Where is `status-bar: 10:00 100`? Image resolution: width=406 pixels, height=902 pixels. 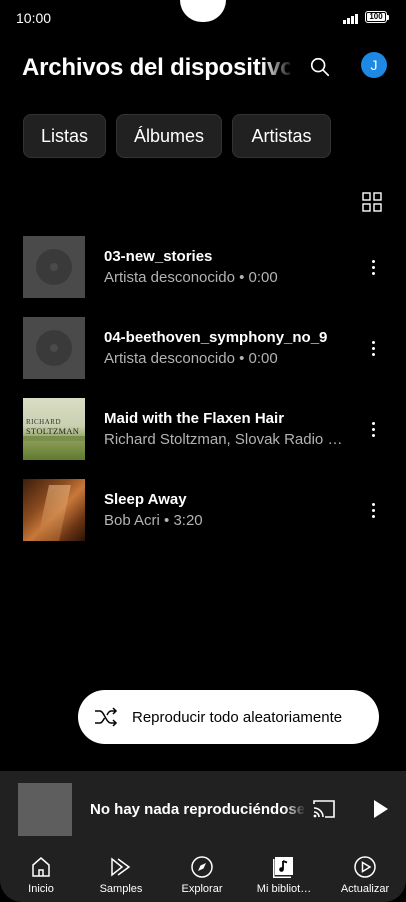 status-bar: 10:00 100 is located at coordinates (203, 17).